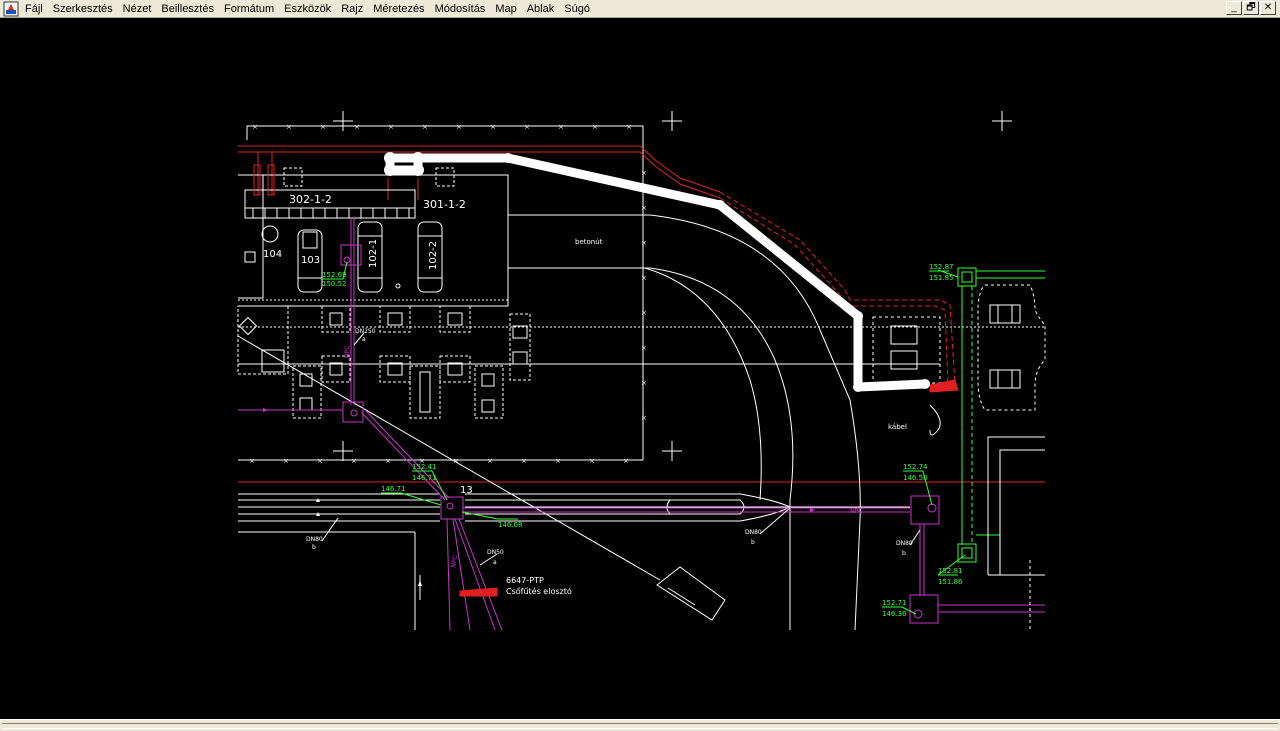 Image resolution: width=1280 pixels, height=731 pixels. I want to click on pipe-label-dn80-right-class: b, so click(904, 553).